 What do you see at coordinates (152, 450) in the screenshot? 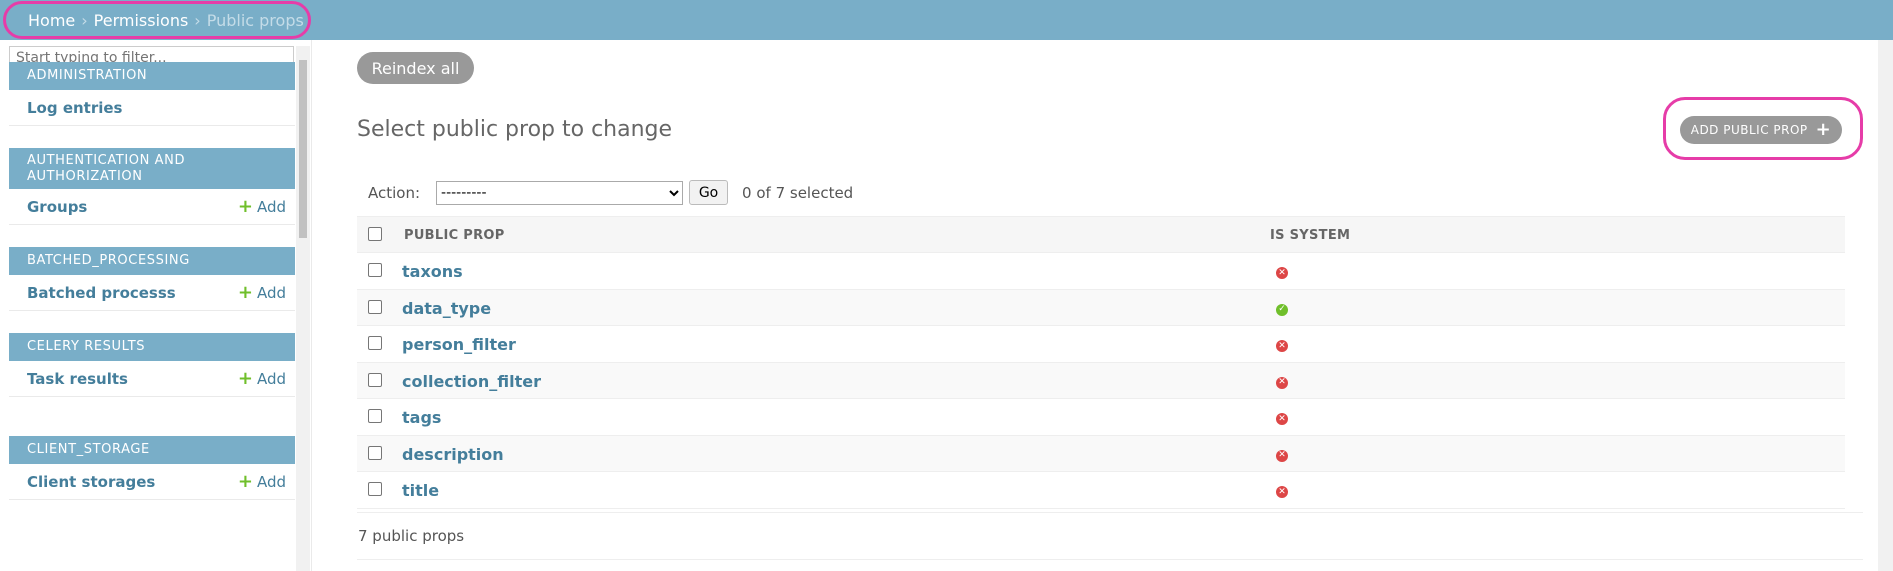
I see `module-header-client-storage: CLIENT_STORAGE` at bounding box center [152, 450].